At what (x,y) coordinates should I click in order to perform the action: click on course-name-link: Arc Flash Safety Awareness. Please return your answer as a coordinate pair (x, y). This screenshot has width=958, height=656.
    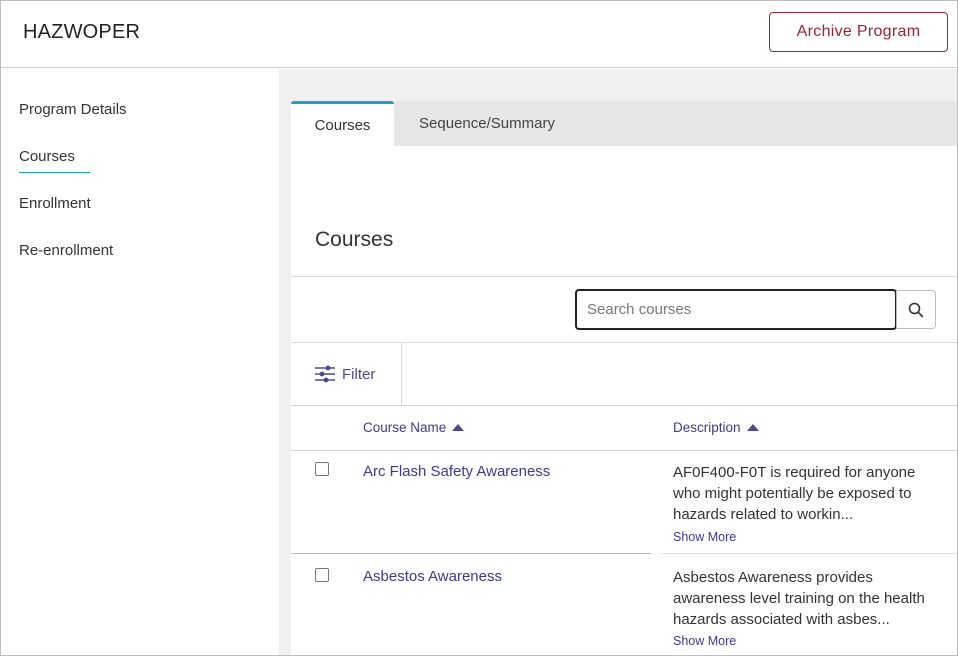
    Looking at the image, I should click on (456, 471).